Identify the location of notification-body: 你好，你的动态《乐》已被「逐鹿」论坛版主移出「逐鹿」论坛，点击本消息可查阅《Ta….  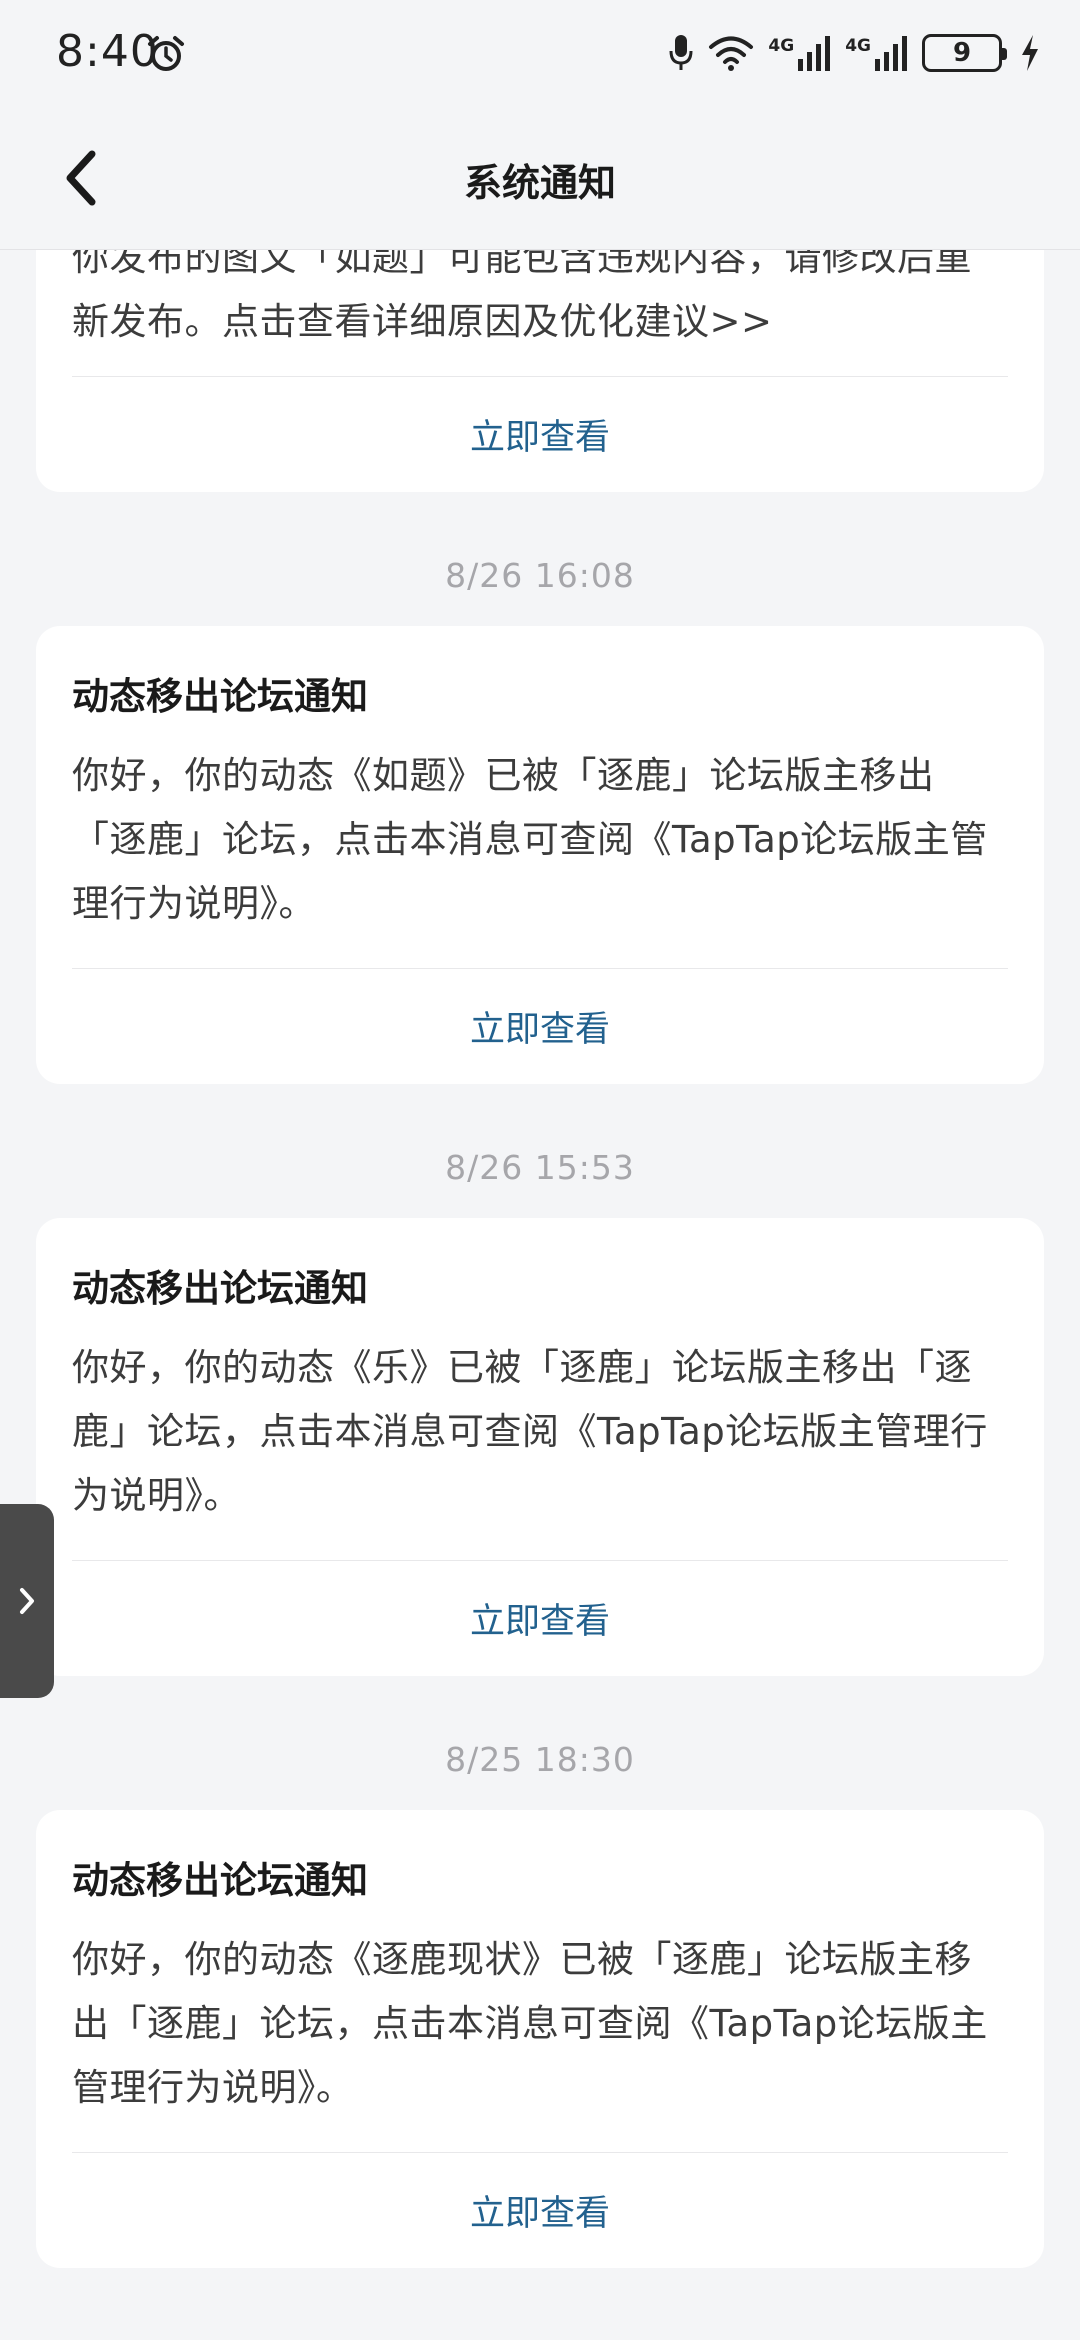
(530, 1431).